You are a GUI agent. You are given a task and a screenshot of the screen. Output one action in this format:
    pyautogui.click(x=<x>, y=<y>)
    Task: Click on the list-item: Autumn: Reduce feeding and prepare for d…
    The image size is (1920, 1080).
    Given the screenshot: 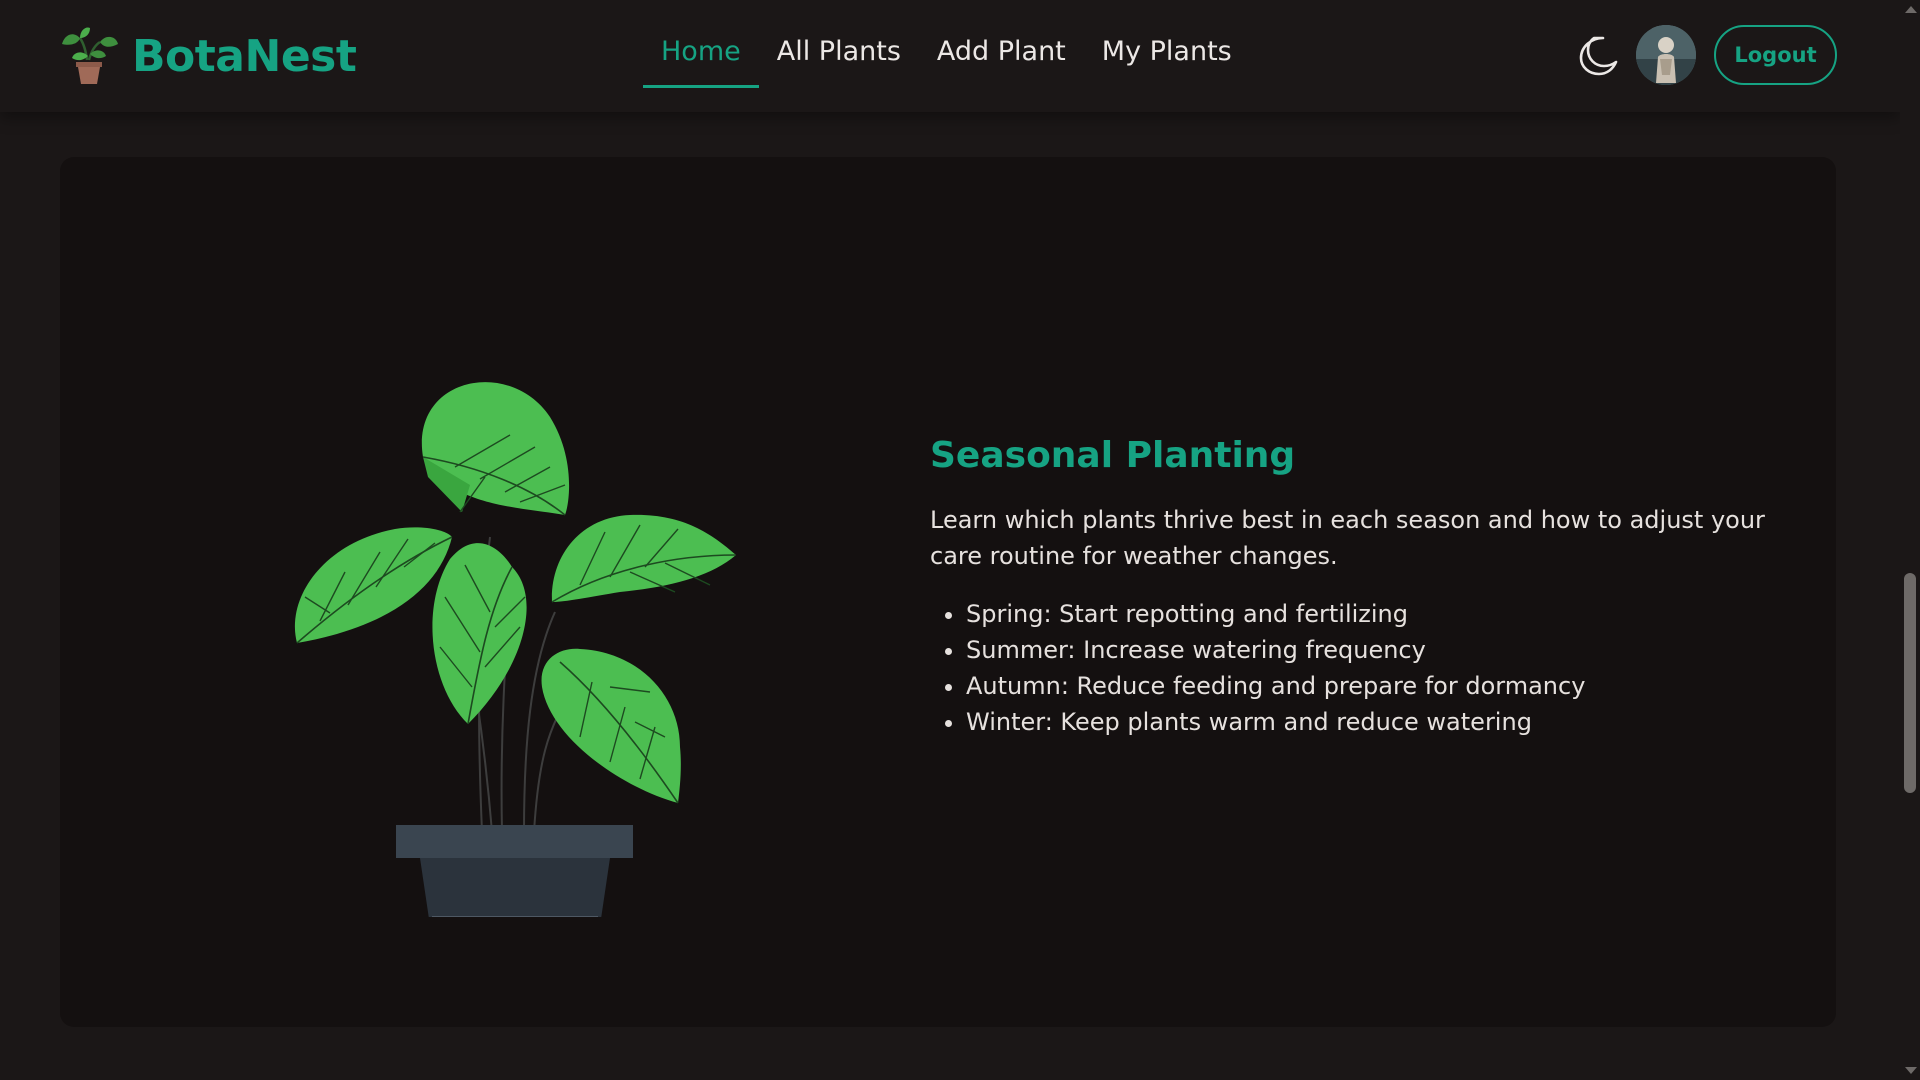 What is the action you would take?
    pyautogui.click(x=1383, y=686)
    